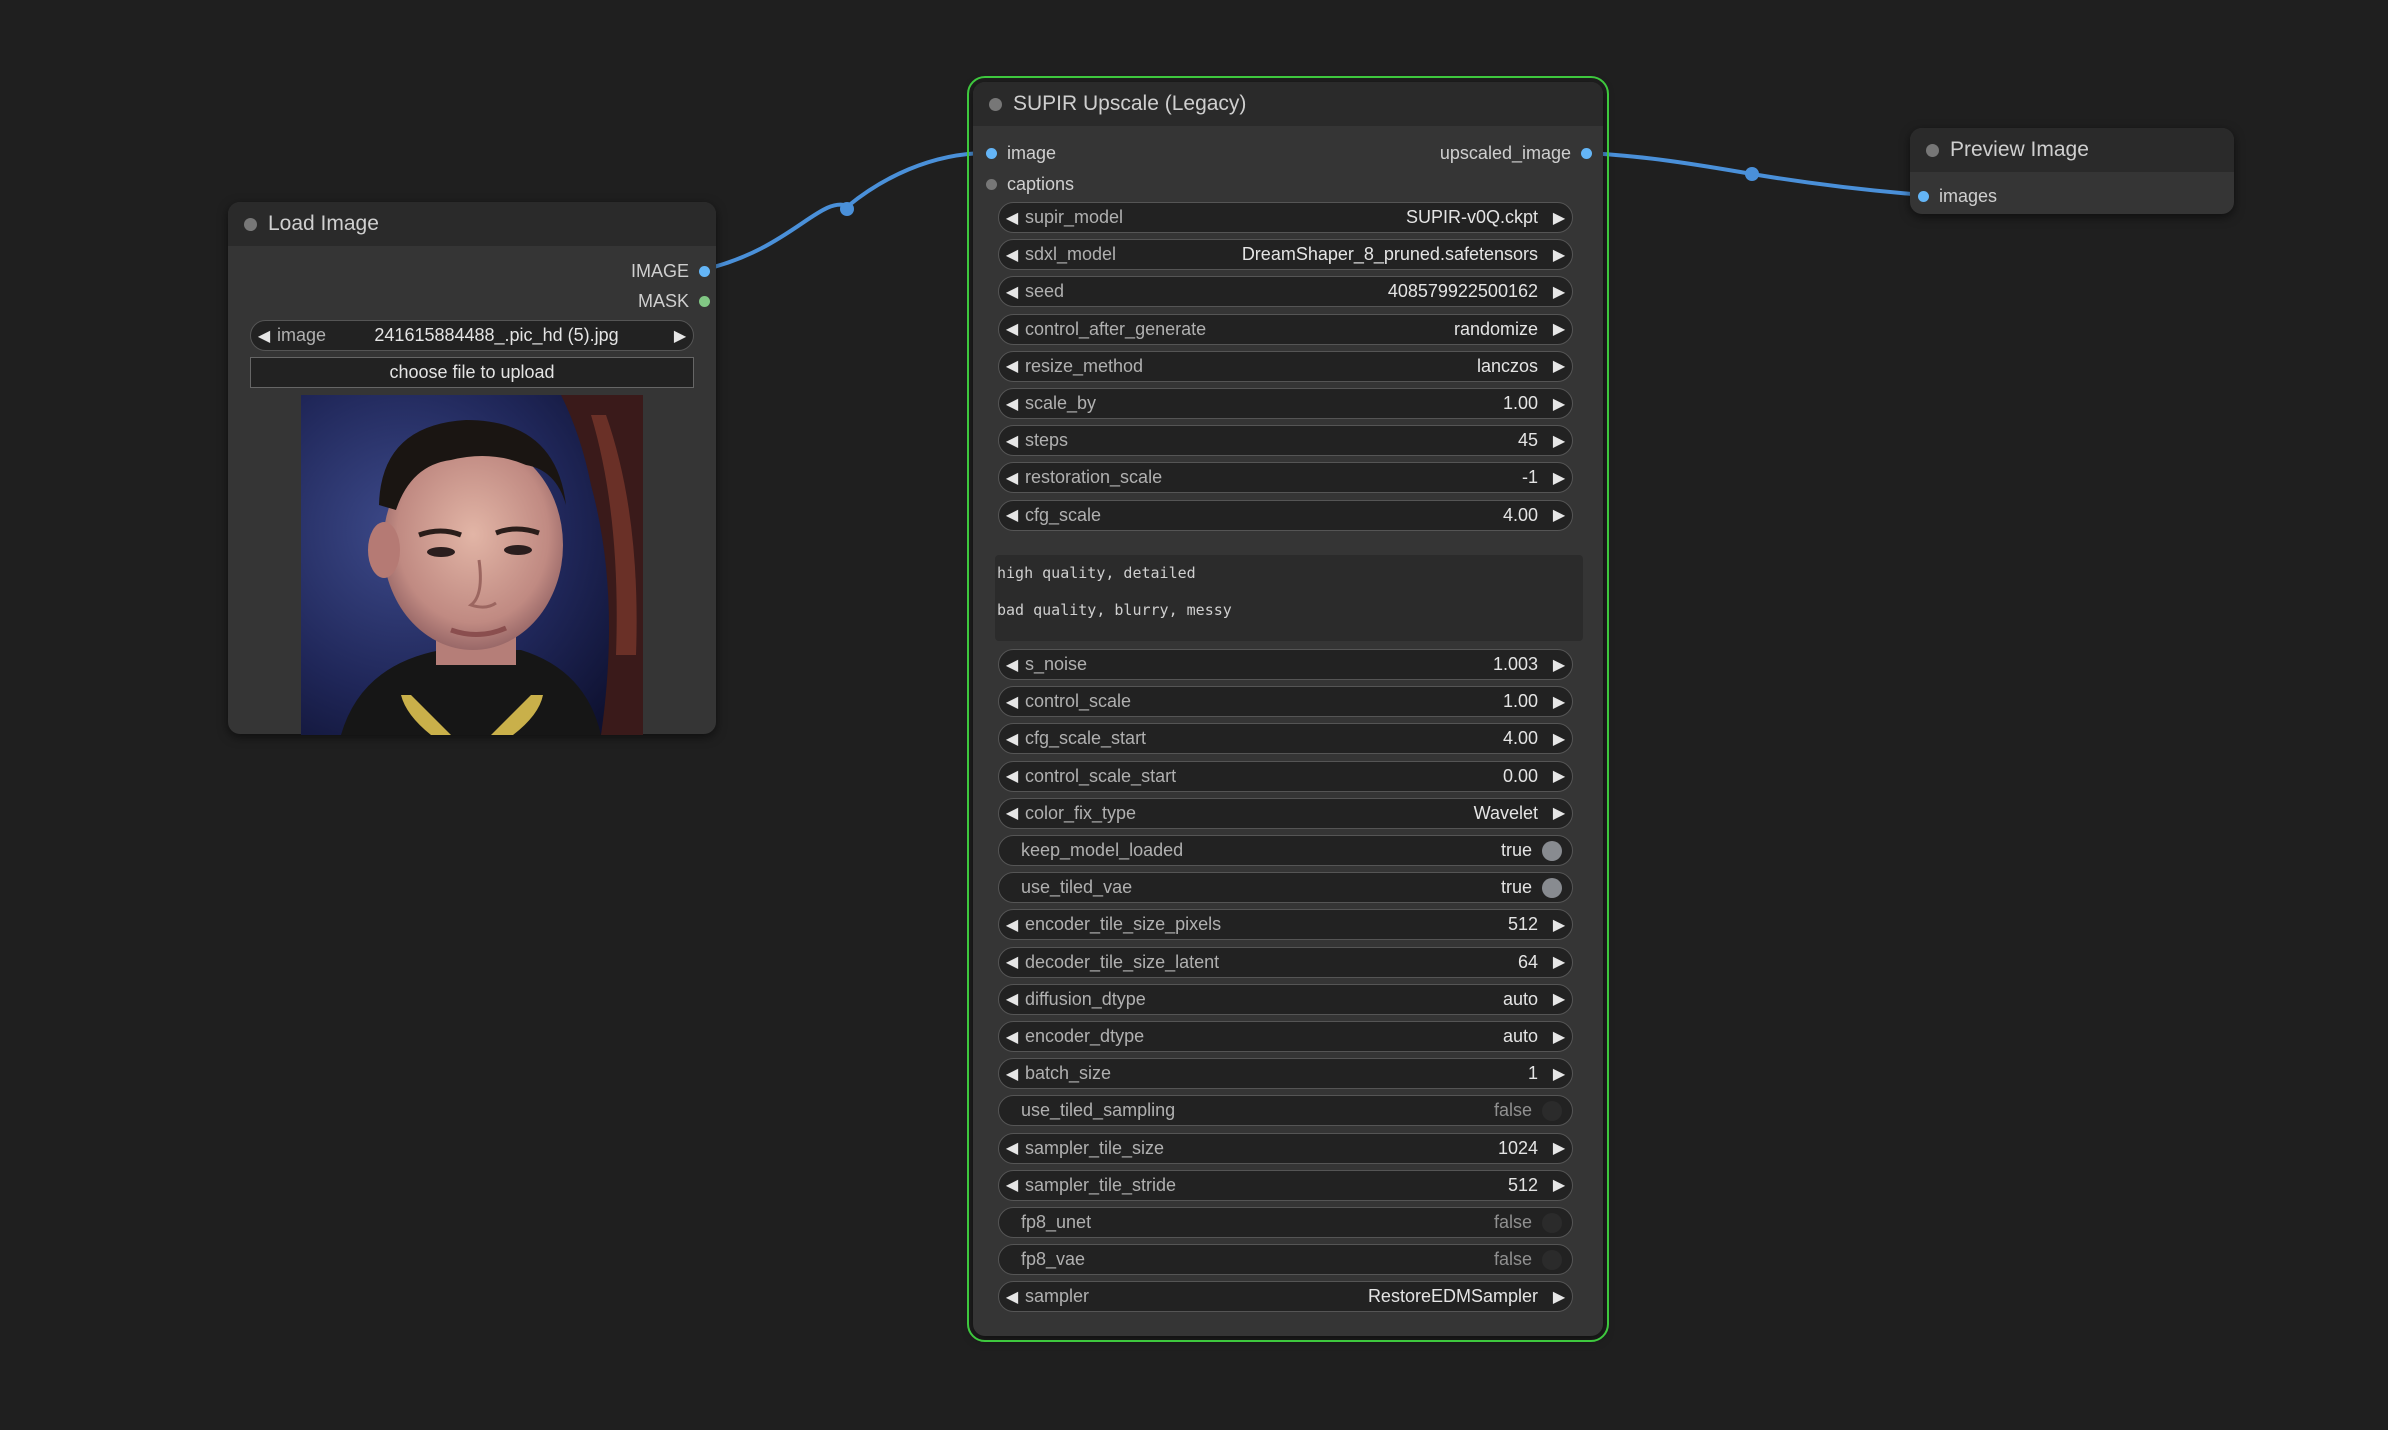  What do you see at coordinates (1030, 184) in the screenshot?
I see `input-captions: captions` at bounding box center [1030, 184].